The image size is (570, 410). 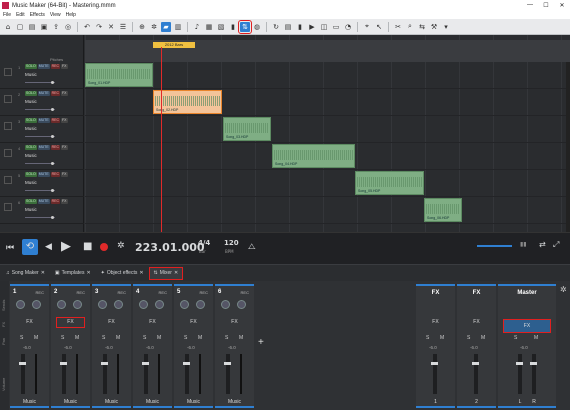 I want to click on tab-templates: ▣ Templates ✕, so click(x=73, y=273).